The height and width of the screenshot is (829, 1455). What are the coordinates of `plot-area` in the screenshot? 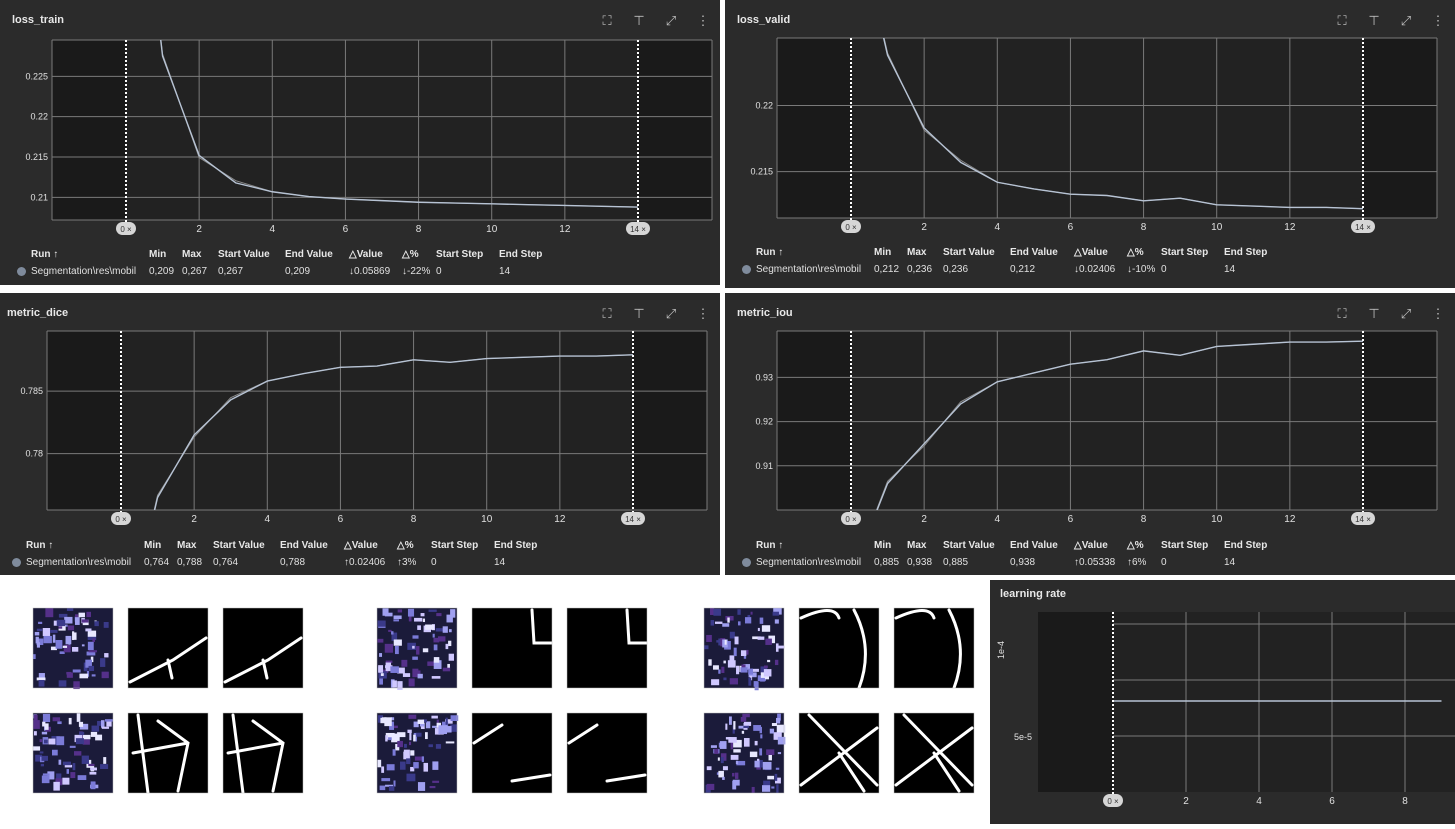 It's located at (1107, 420).